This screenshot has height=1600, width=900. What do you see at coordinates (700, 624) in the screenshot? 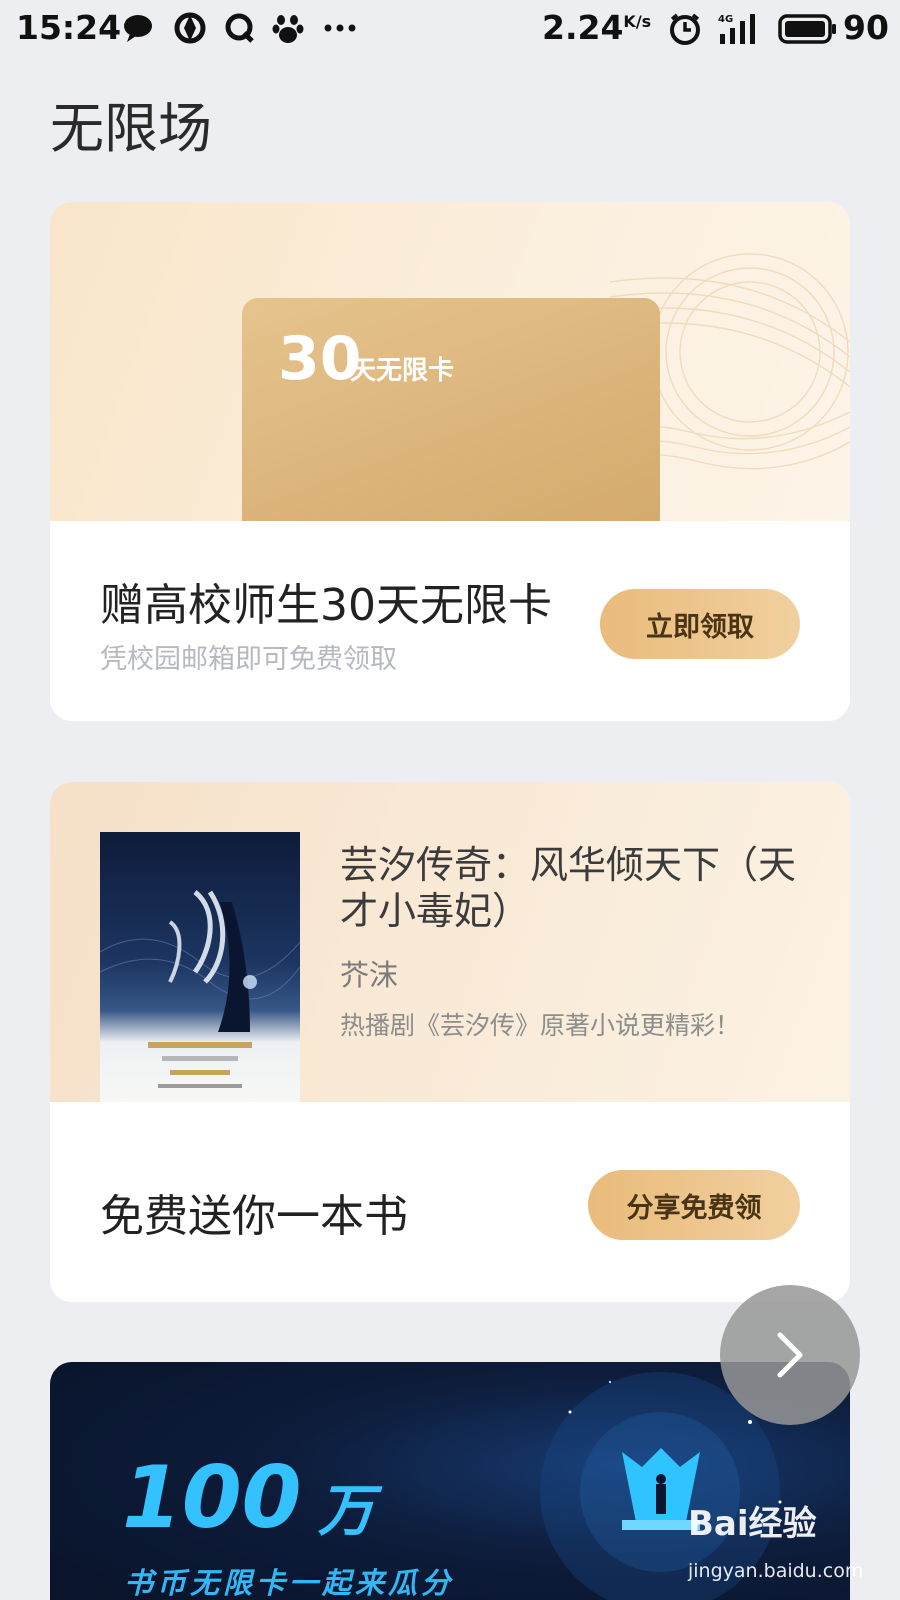
I see `claim-now-button: 立即领取` at bounding box center [700, 624].